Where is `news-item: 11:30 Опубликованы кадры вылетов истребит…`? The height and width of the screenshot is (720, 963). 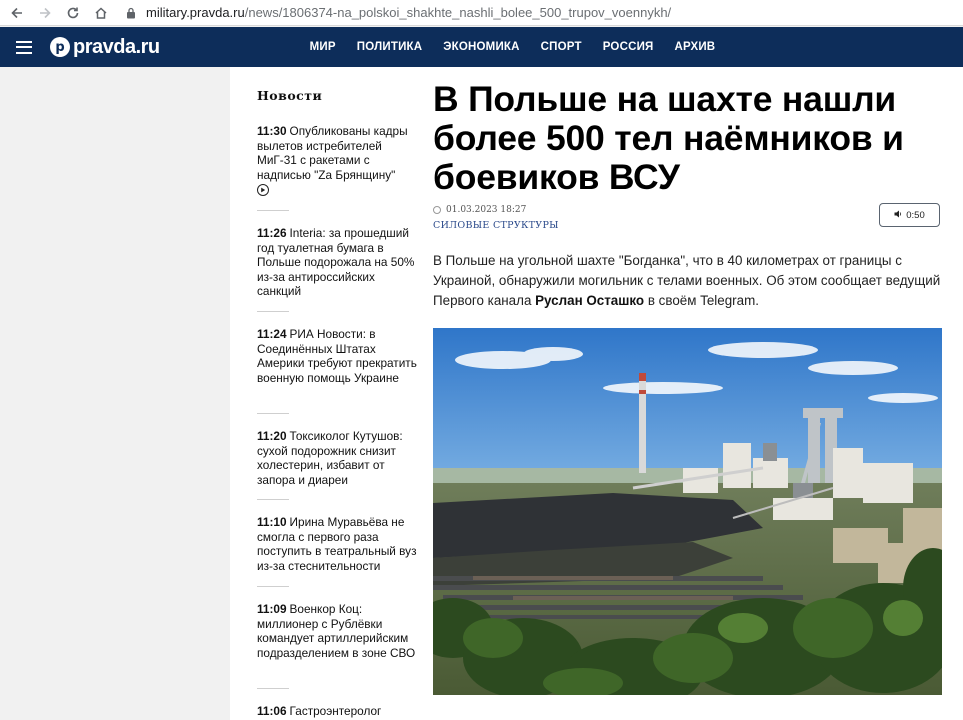 news-item: 11:30 Опубликованы кадры вылетов истребит… is located at coordinates (337, 160).